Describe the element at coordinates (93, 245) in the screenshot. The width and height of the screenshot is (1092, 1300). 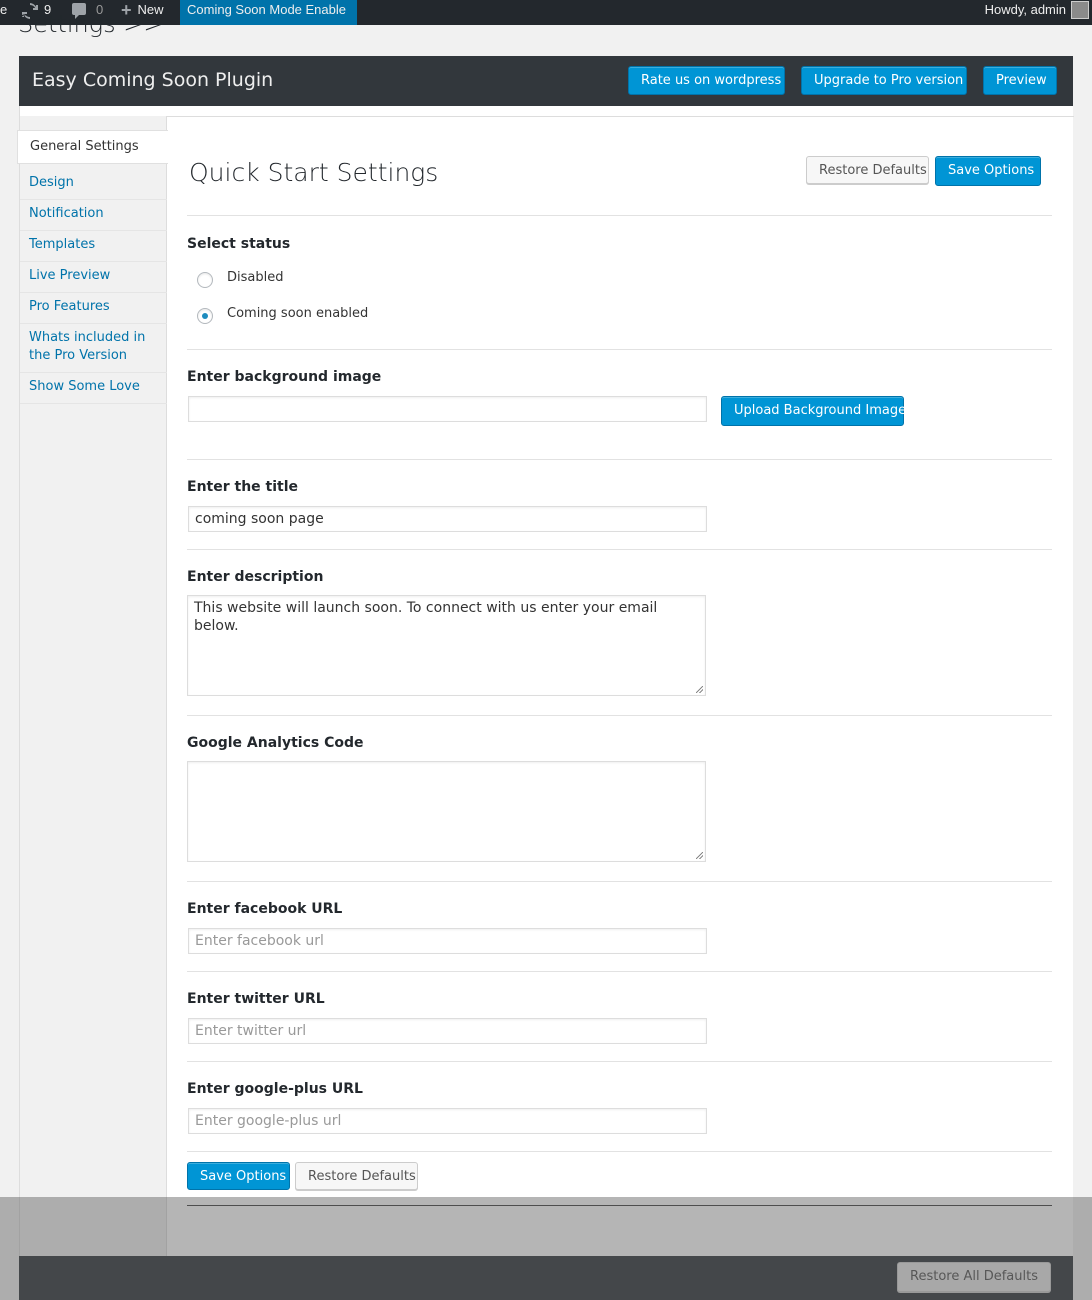
I see `sidebar-item-templates: Templates` at that location.